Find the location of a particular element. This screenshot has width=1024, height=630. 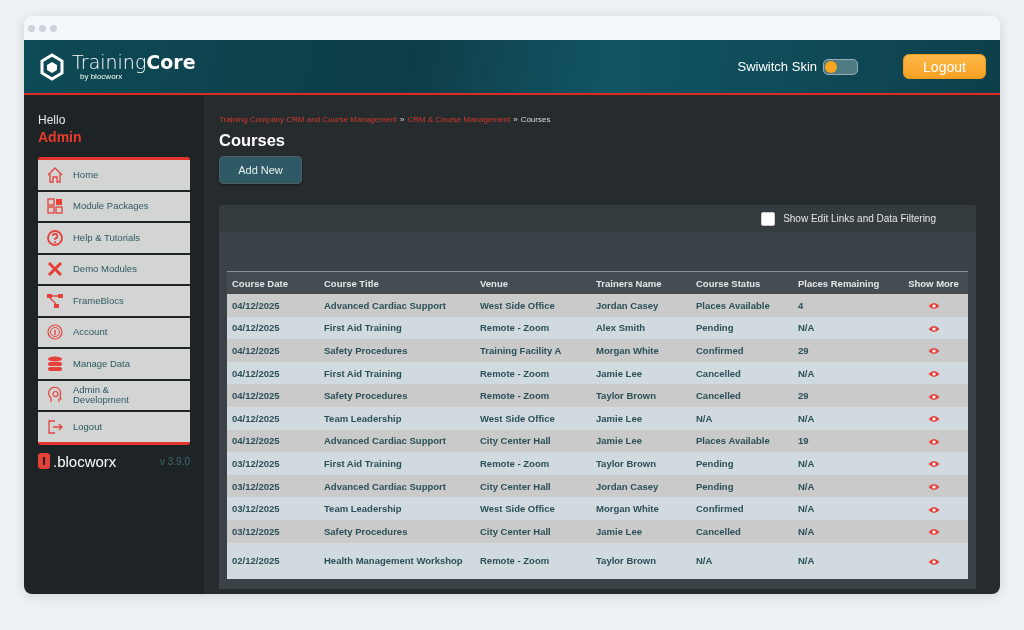

sidebar-item: Admin & Development is located at coordinates (114, 395).